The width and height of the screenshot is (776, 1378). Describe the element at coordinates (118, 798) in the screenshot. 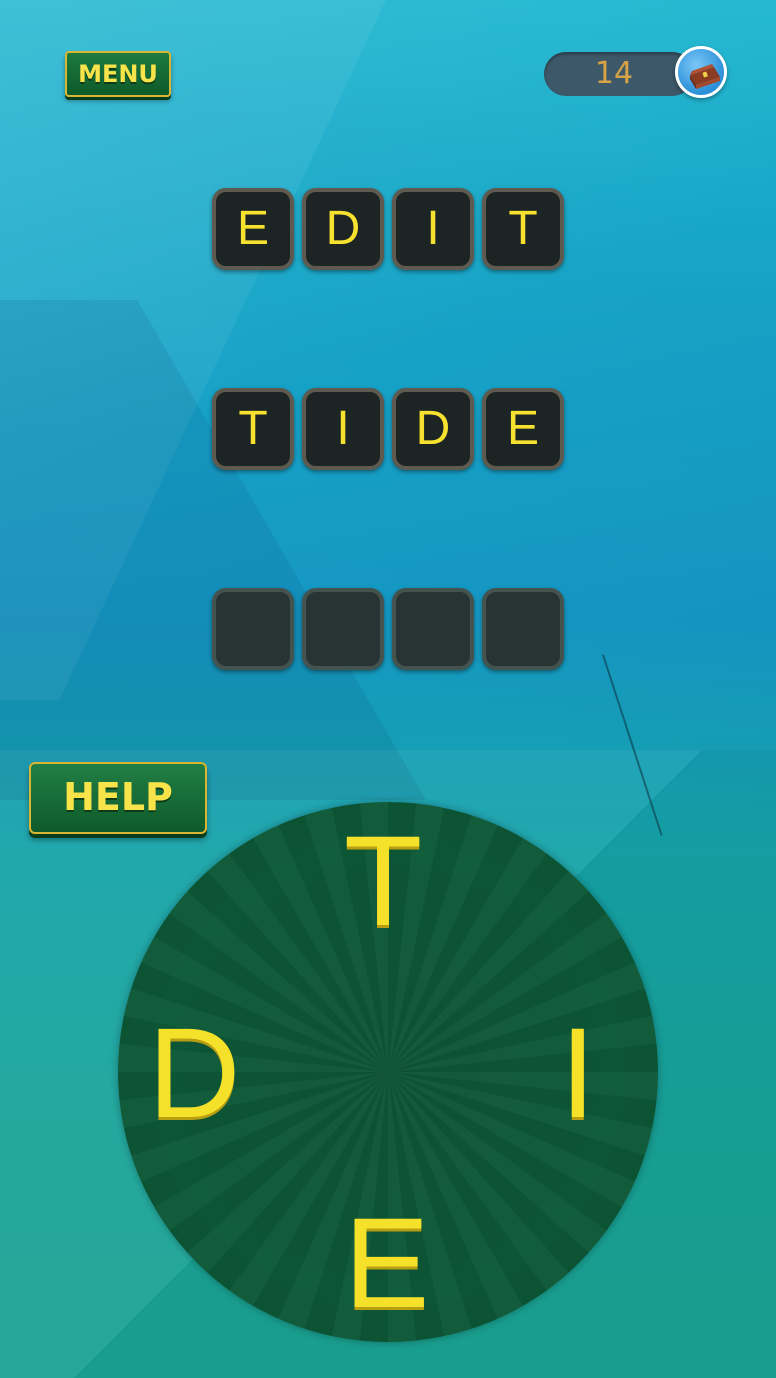

I see `help-button: HELP` at that location.